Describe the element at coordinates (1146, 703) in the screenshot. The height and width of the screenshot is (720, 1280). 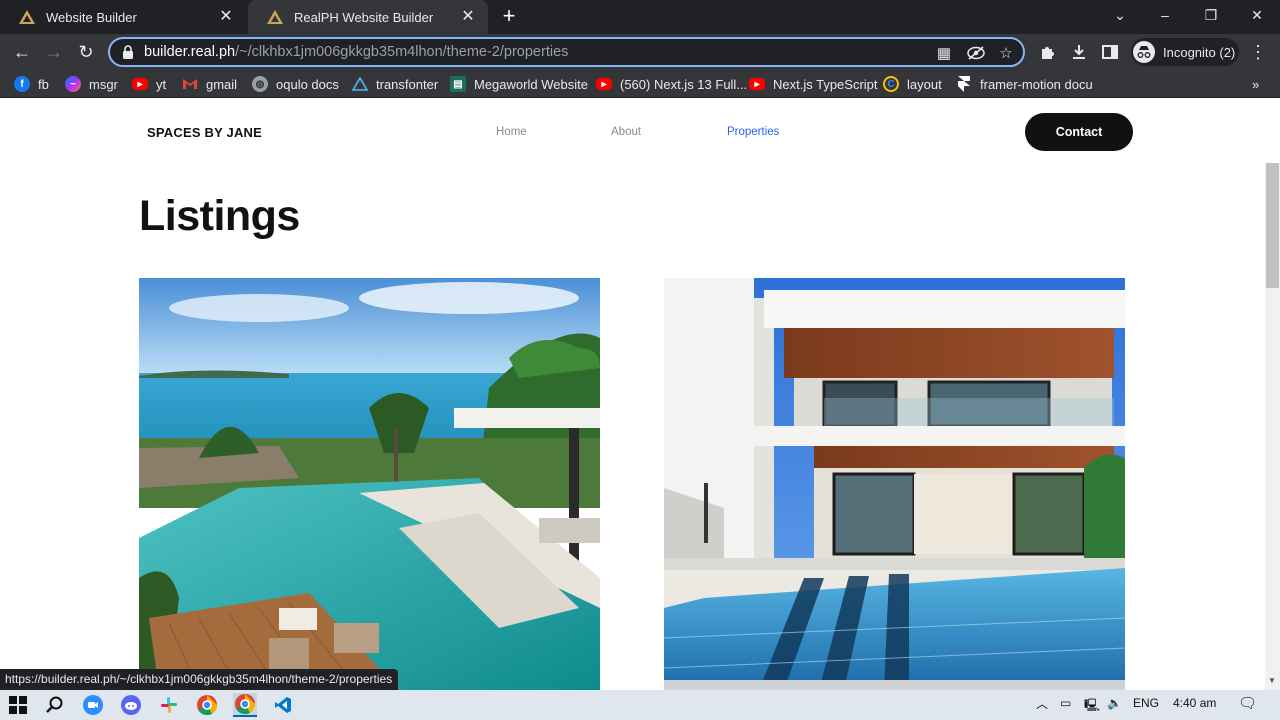
I see `language-indicator: ENG` at that location.